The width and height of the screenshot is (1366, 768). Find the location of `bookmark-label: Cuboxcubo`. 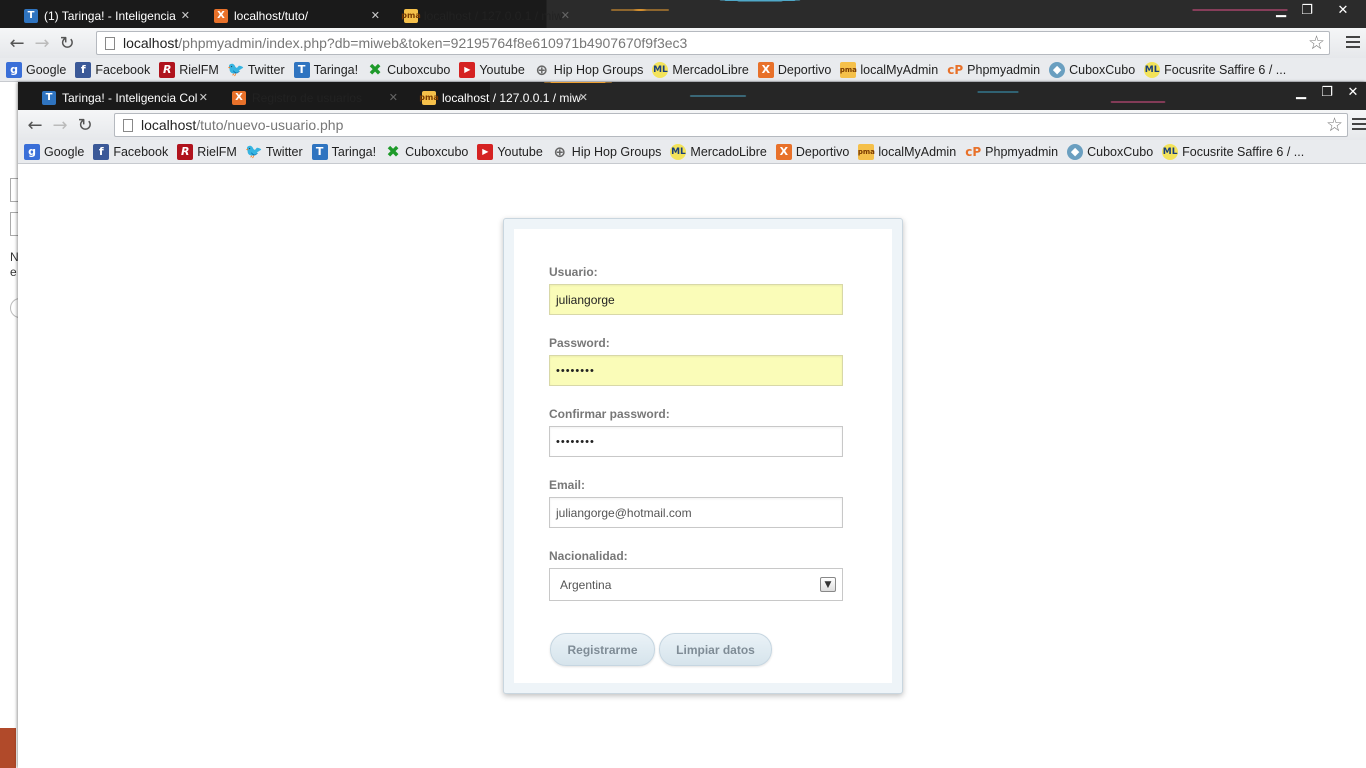

bookmark-label: Cuboxcubo is located at coordinates (419, 69).